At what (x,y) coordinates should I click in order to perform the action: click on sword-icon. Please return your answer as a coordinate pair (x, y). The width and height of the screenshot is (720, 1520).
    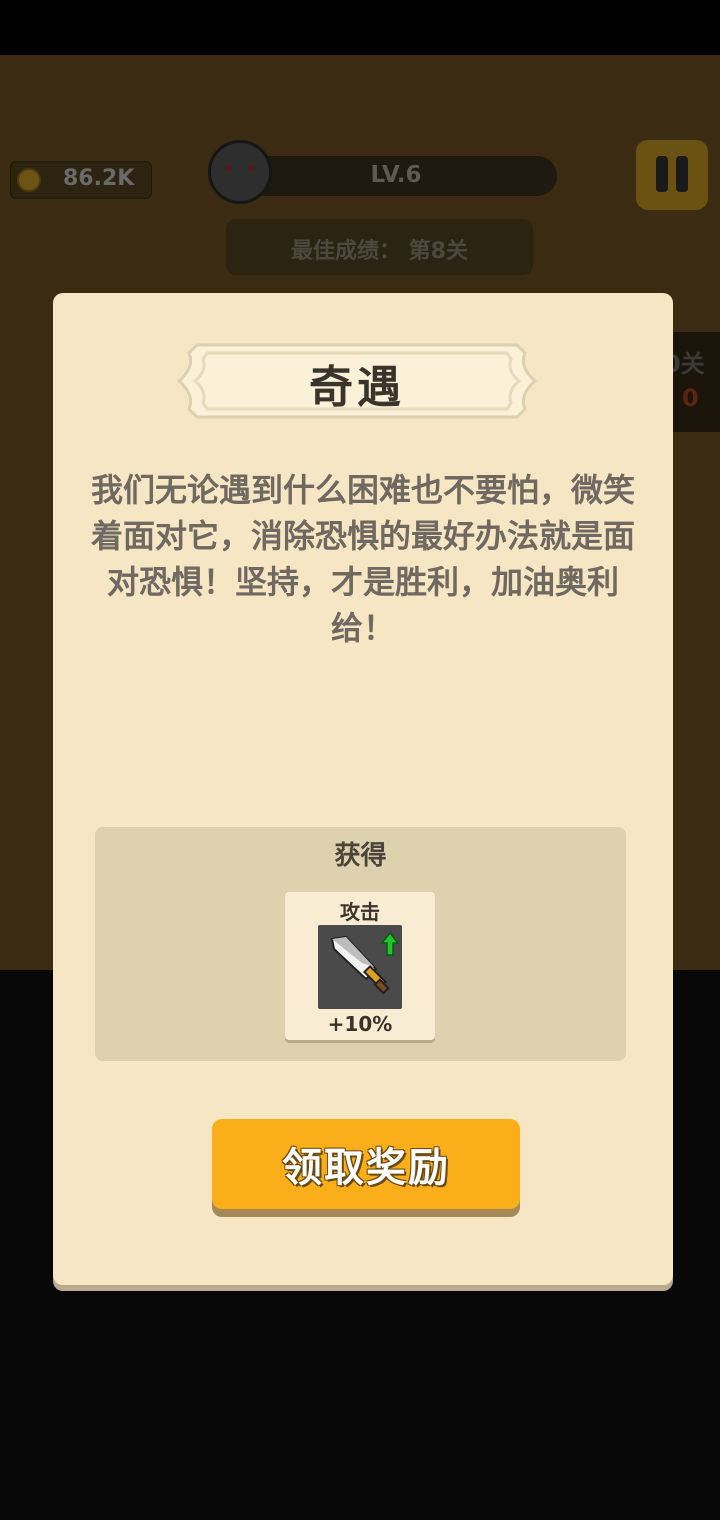
    Looking at the image, I should click on (365, 963).